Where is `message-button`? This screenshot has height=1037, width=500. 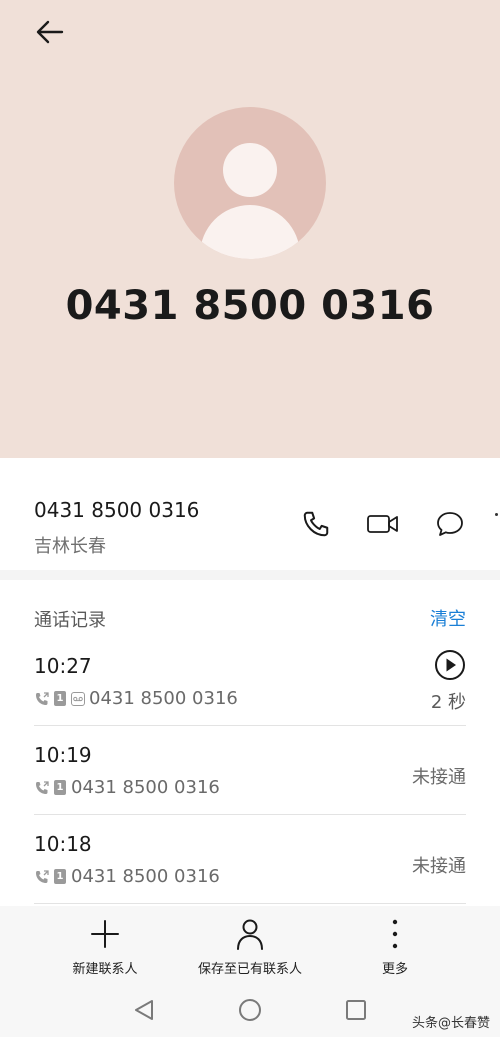
message-button is located at coordinates (450, 524).